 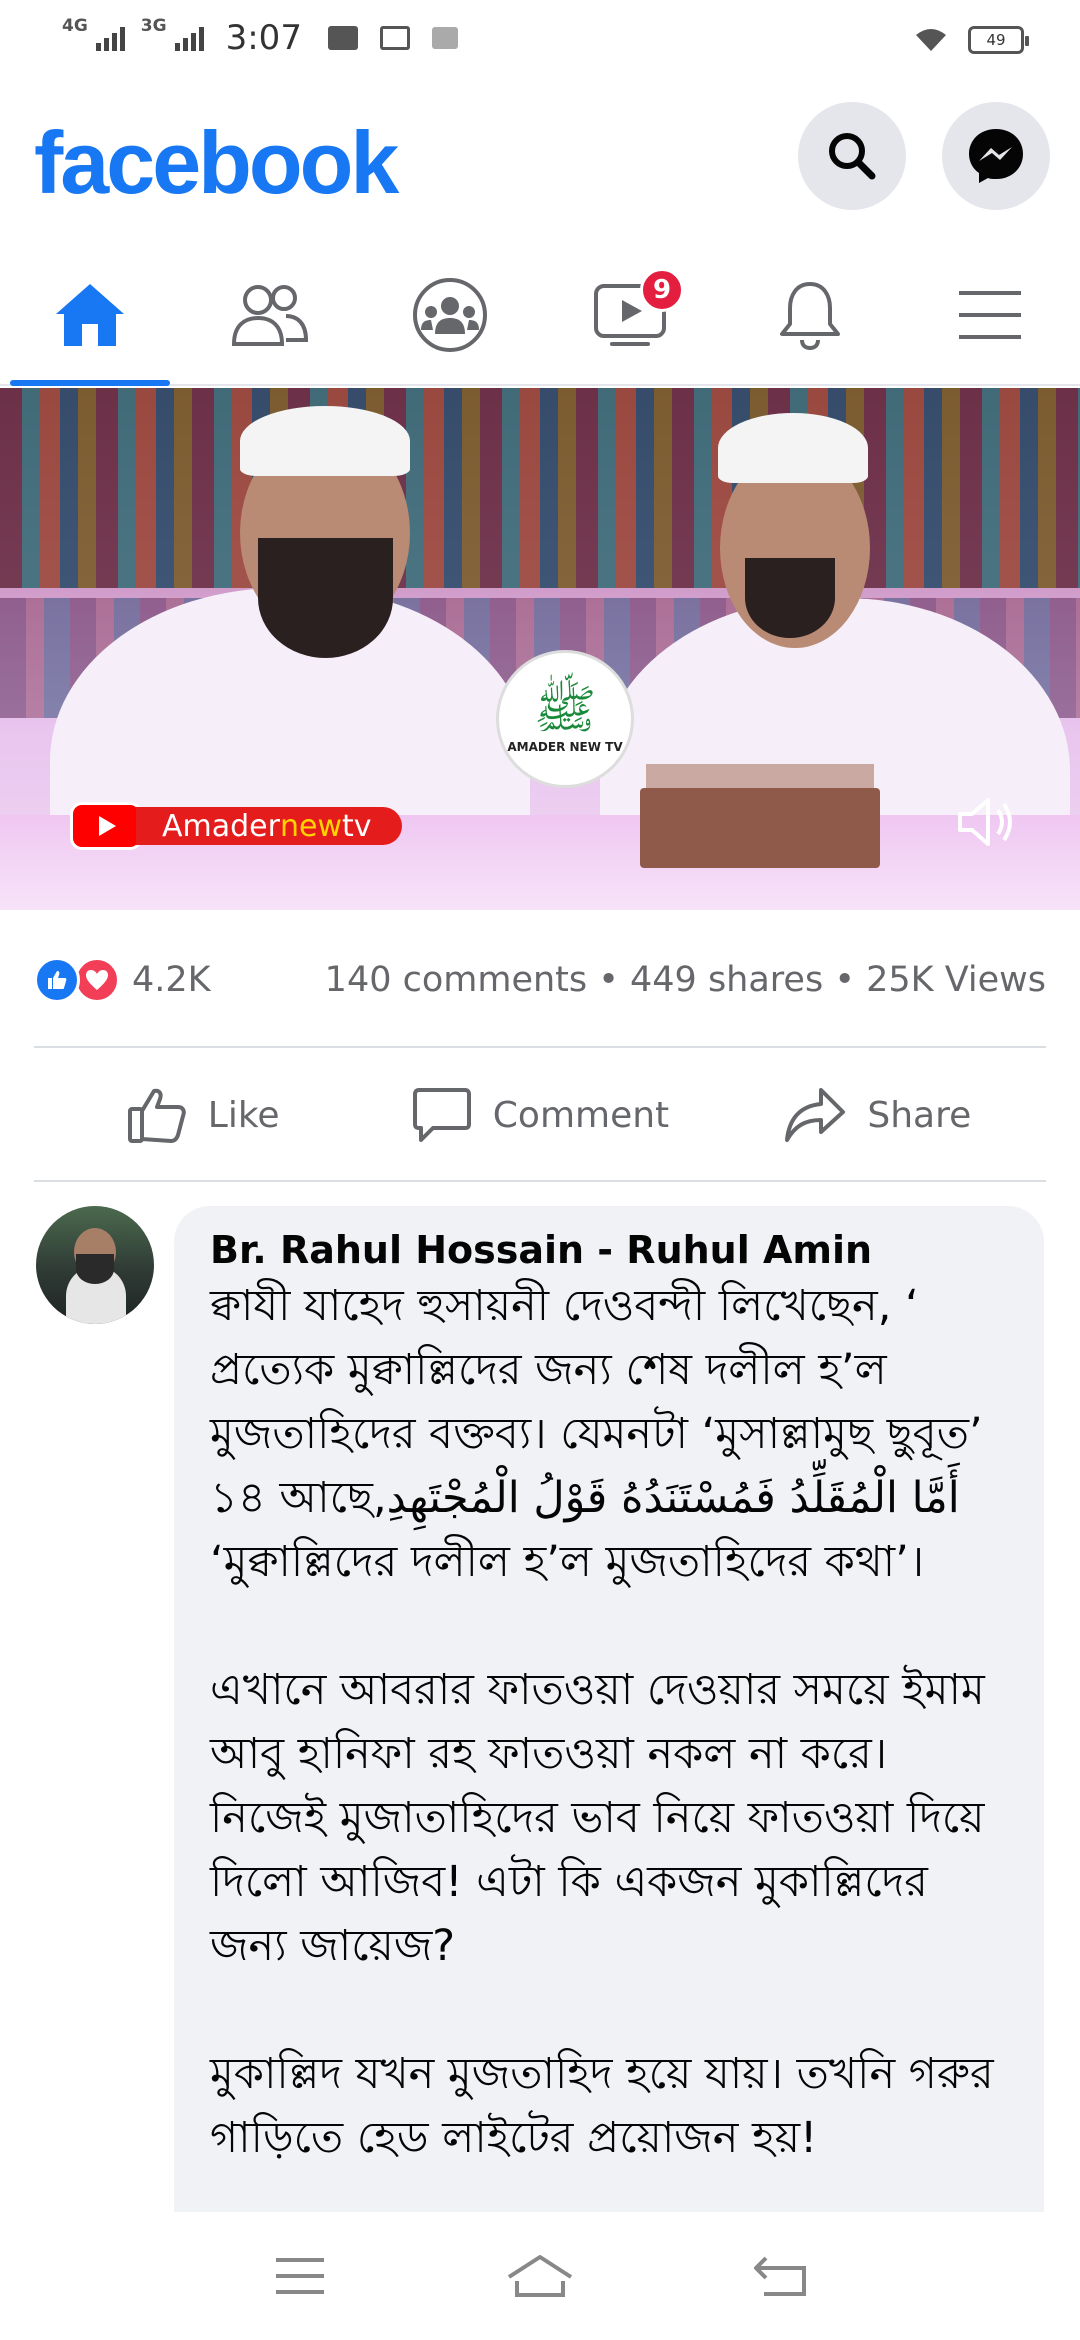 I want to click on share-label: Share, so click(x=919, y=1115).